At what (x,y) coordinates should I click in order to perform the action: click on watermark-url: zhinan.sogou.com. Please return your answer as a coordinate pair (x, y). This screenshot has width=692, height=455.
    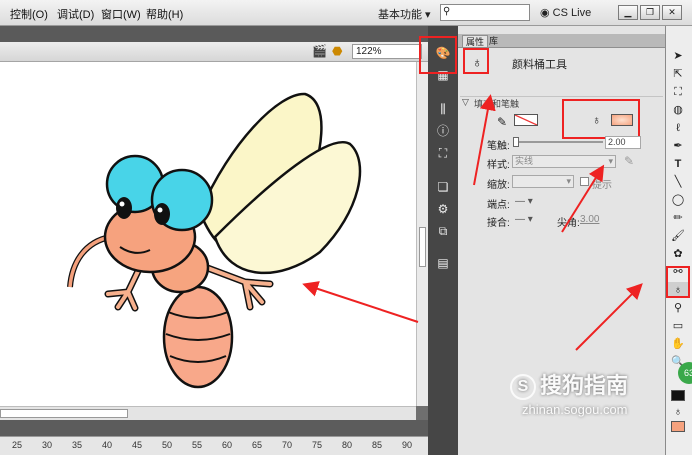
    Looking at the image, I should click on (575, 409).